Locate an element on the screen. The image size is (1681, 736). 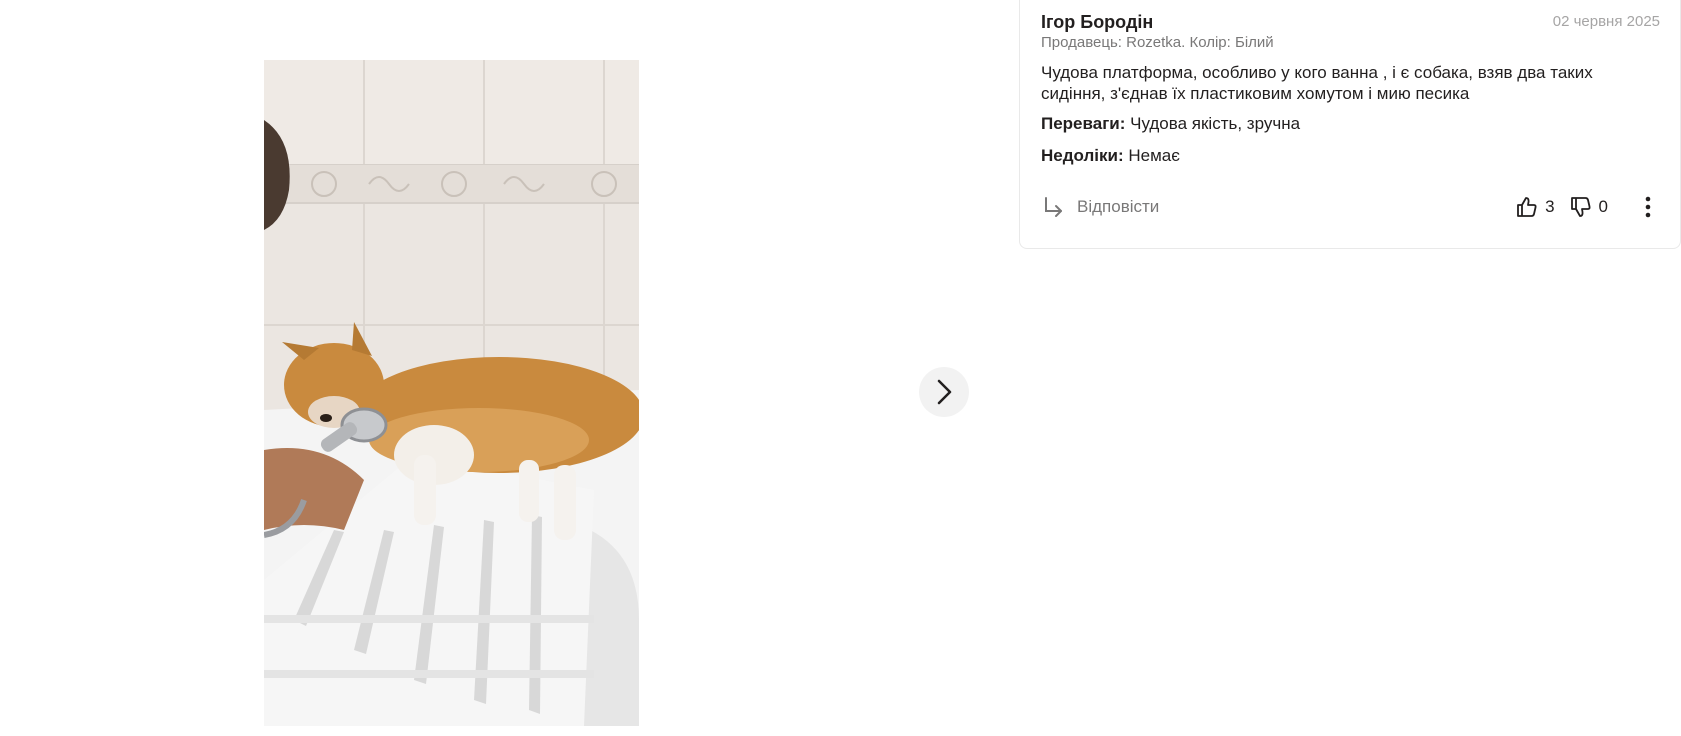
like-button: 3 is located at coordinates (1535, 207).